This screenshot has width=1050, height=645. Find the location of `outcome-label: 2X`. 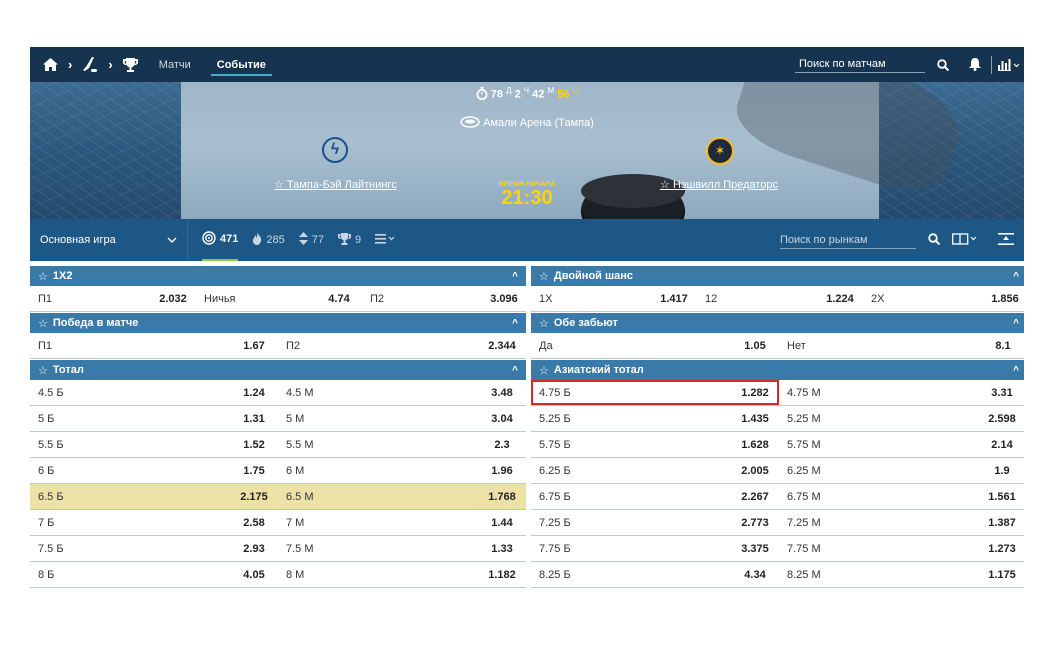

outcome-label: 2X is located at coordinates (923, 298).